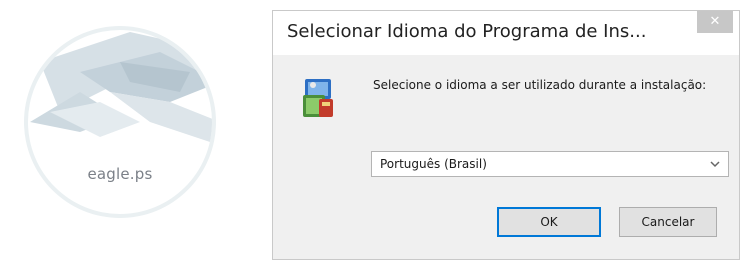 This screenshot has width=755, height=262. What do you see at coordinates (715, 164) in the screenshot?
I see `chevron-down-icon` at bounding box center [715, 164].